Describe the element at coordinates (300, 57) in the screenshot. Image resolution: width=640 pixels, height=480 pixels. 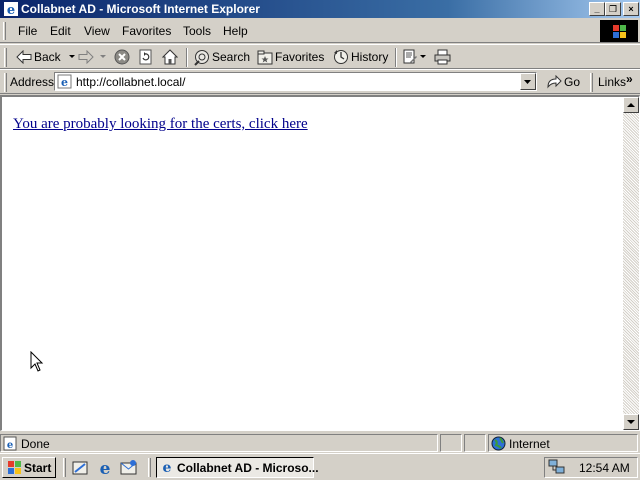
I see `favorites-label: Favorites` at that location.